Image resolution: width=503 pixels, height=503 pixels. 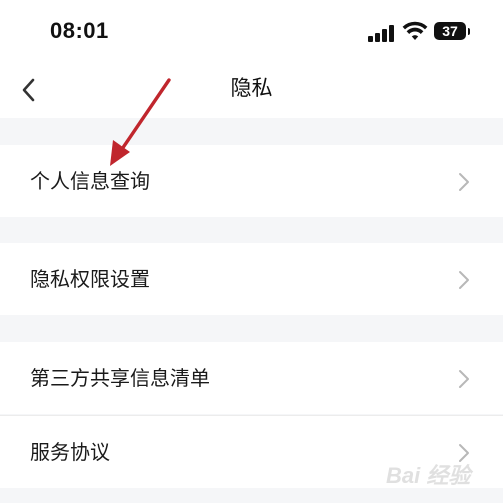 I want to click on signal-icon, so click(x=381, y=33).